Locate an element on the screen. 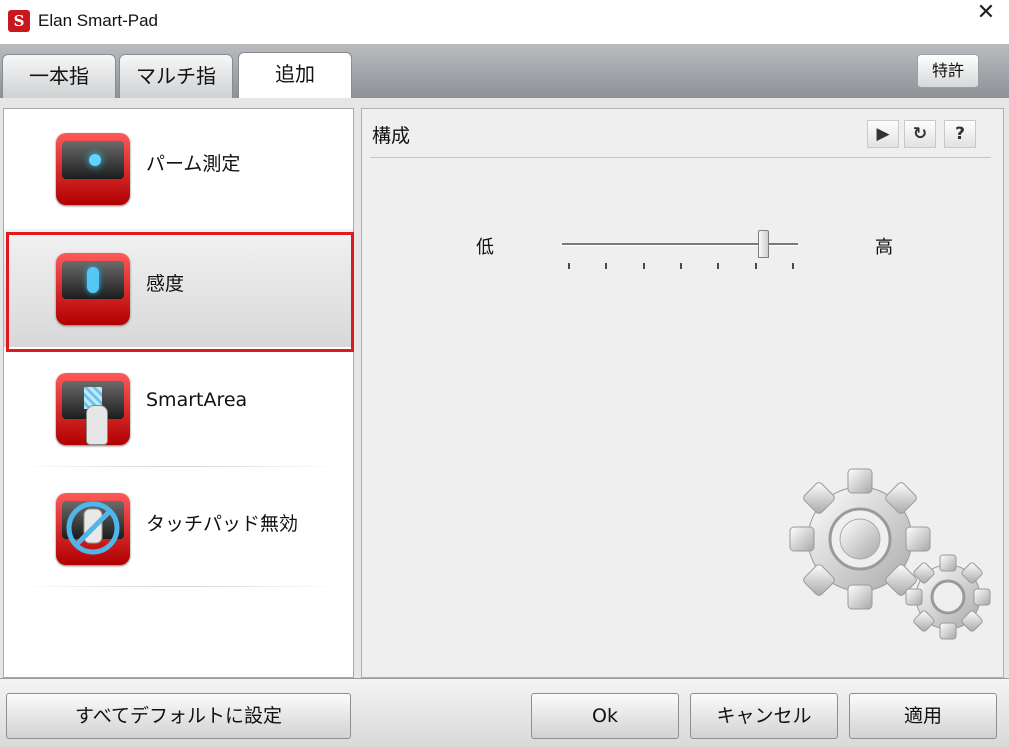 This screenshot has height=747, width=1009. list-item-smartarea: SmartArea is located at coordinates (178, 408).